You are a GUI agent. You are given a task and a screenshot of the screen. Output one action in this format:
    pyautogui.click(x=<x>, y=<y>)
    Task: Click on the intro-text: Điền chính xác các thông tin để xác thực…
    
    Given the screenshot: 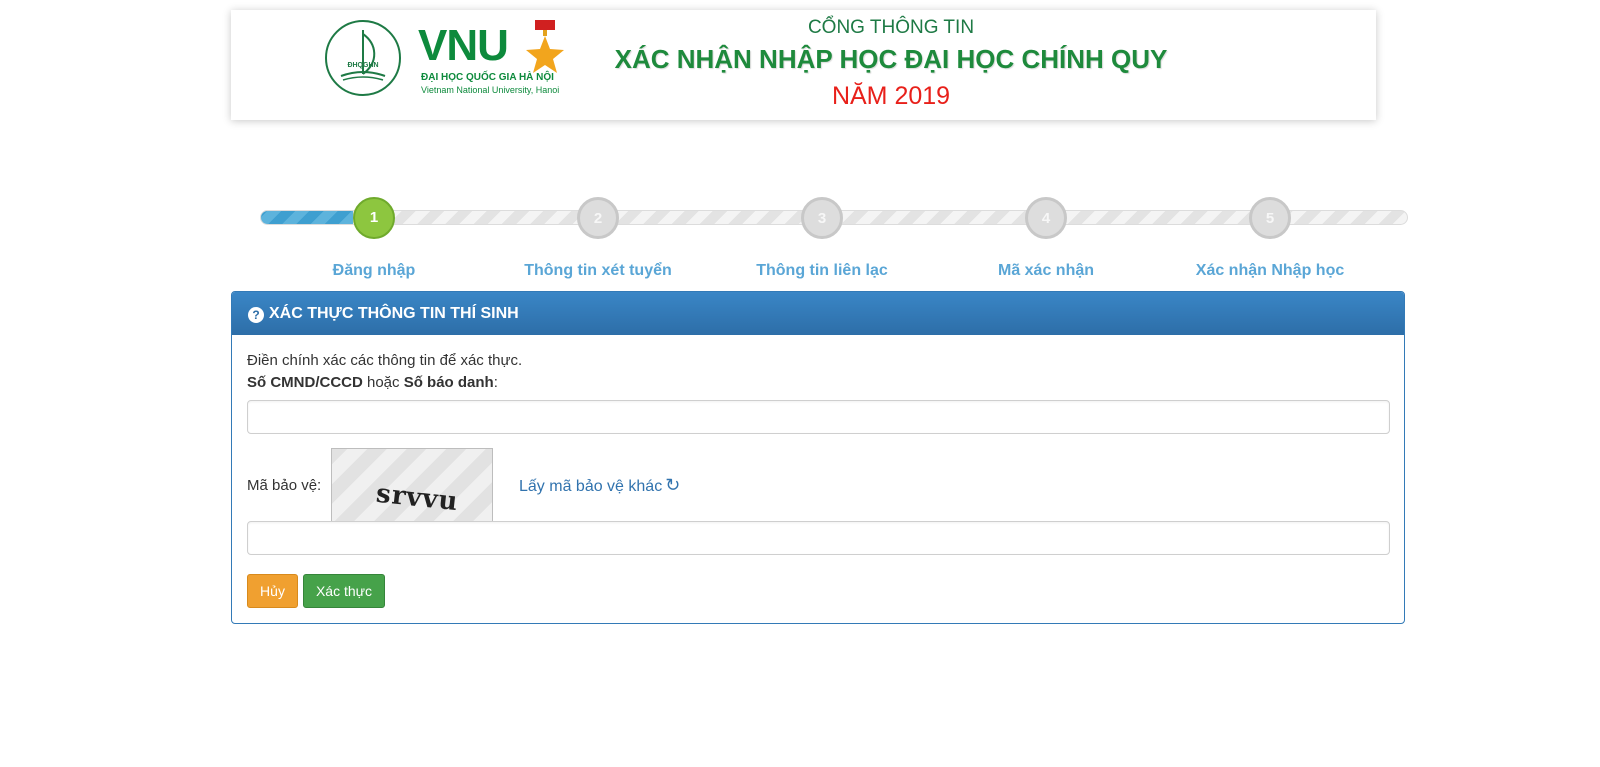 What is the action you would take?
    pyautogui.click(x=385, y=360)
    